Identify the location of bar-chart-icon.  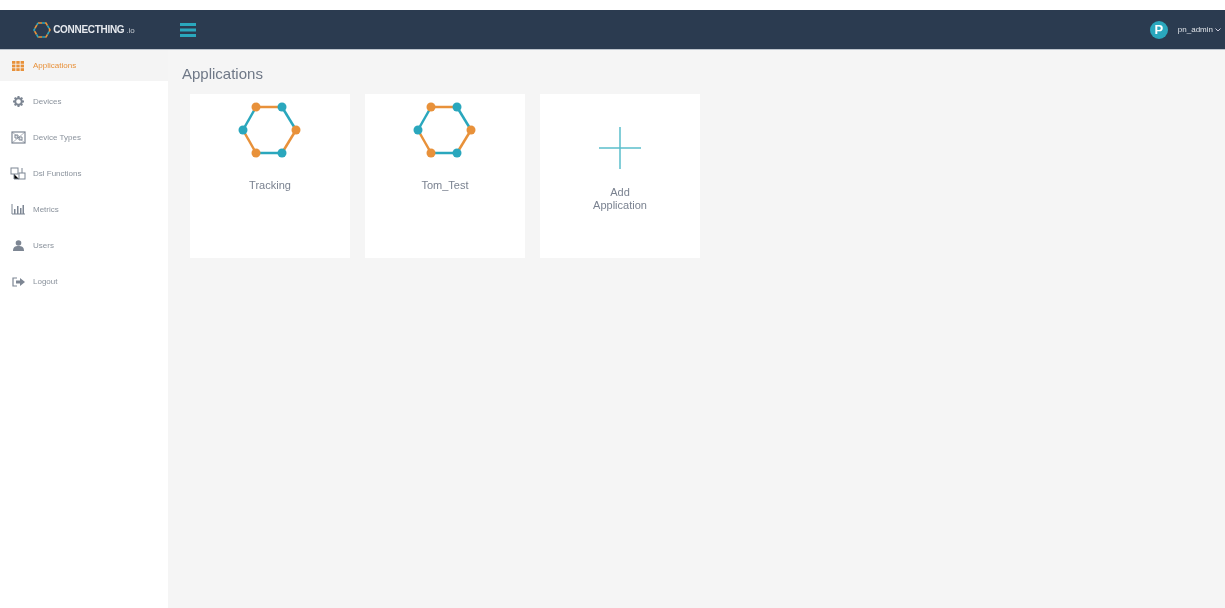
(18, 209).